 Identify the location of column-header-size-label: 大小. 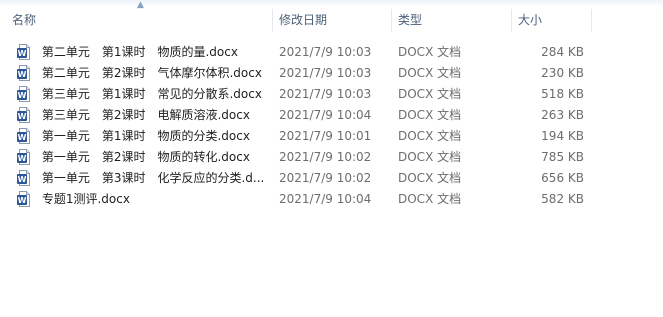
(530, 20).